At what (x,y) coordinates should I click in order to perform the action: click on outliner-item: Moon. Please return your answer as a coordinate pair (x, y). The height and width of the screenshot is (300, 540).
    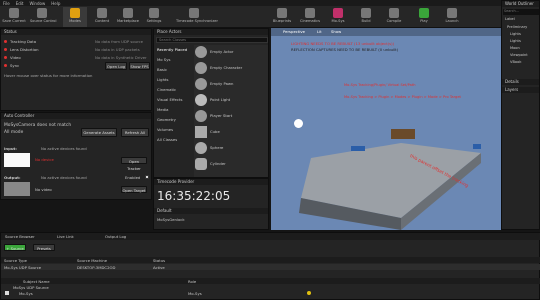
    Looking at the image, I should click on (515, 48).